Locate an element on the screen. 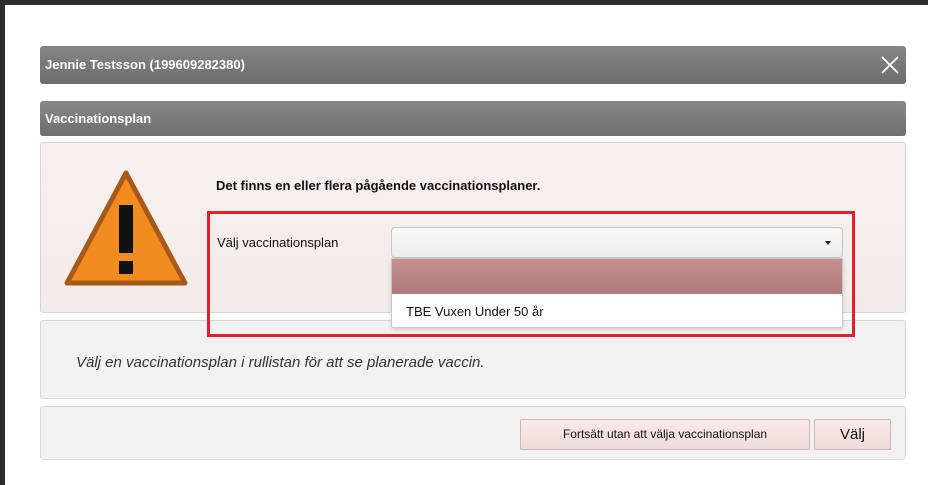 The height and width of the screenshot is (485, 928). plan-dropdown-list: TBE Vuxen Under 50 år is located at coordinates (617, 293).